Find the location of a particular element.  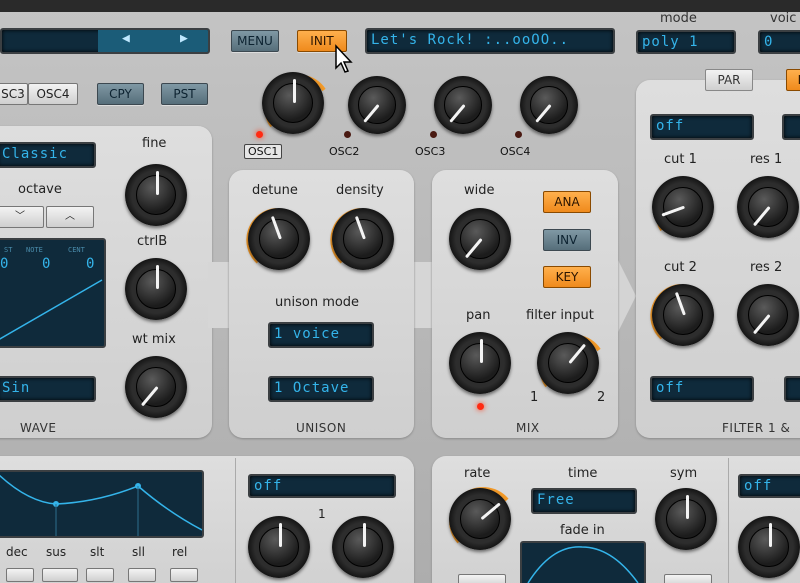

filter2-extra-select is located at coordinates (792, 389).